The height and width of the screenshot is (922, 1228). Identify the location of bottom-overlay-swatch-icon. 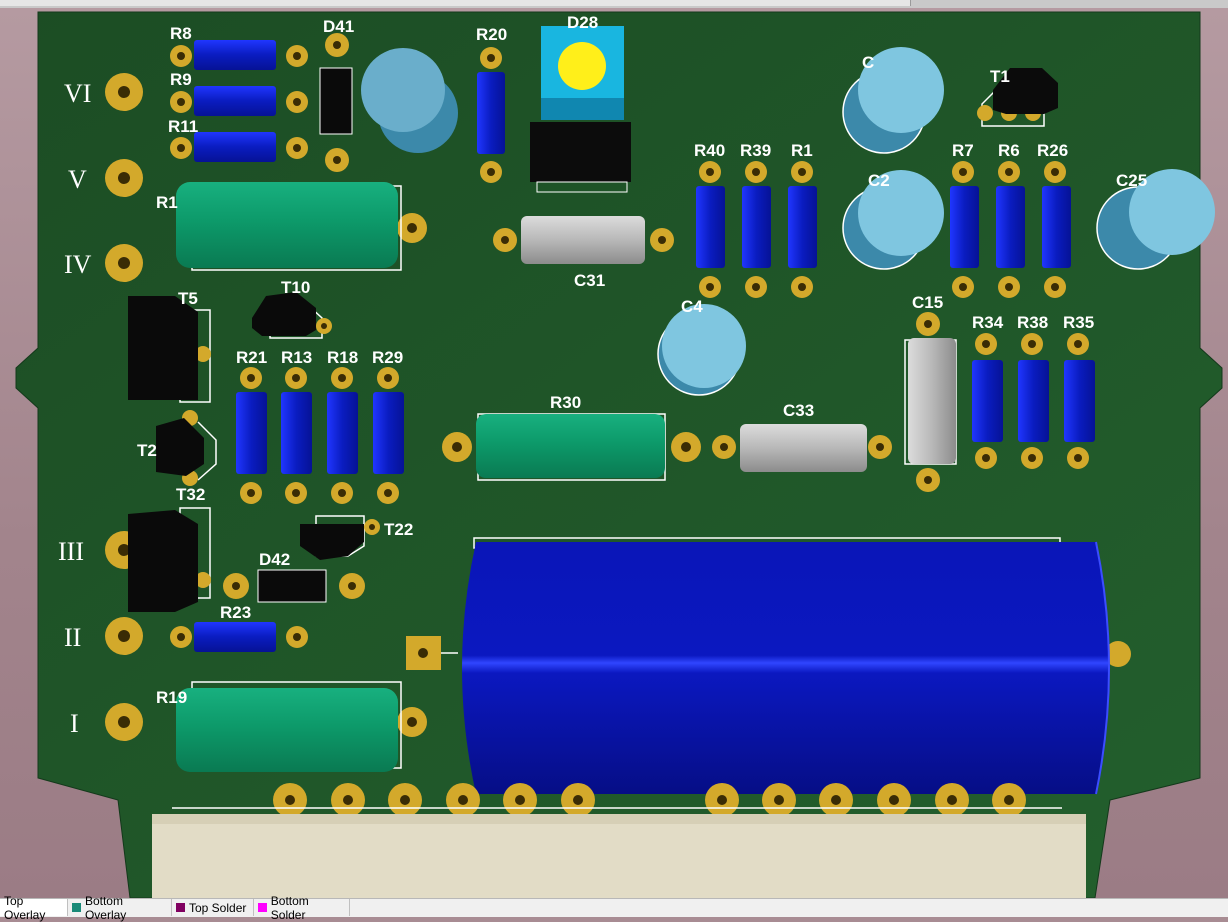
(76, 907).